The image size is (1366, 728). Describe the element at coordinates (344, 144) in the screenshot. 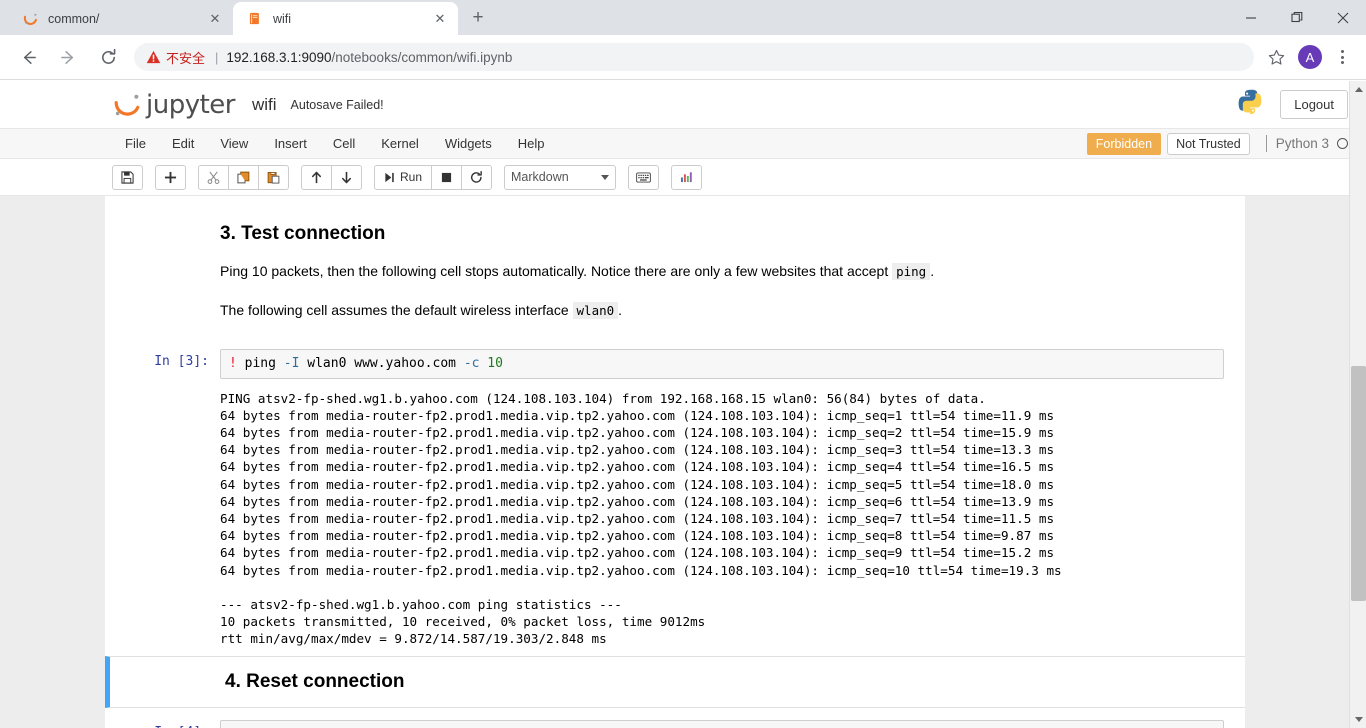

I see `menu-cell: Cell` at that location.